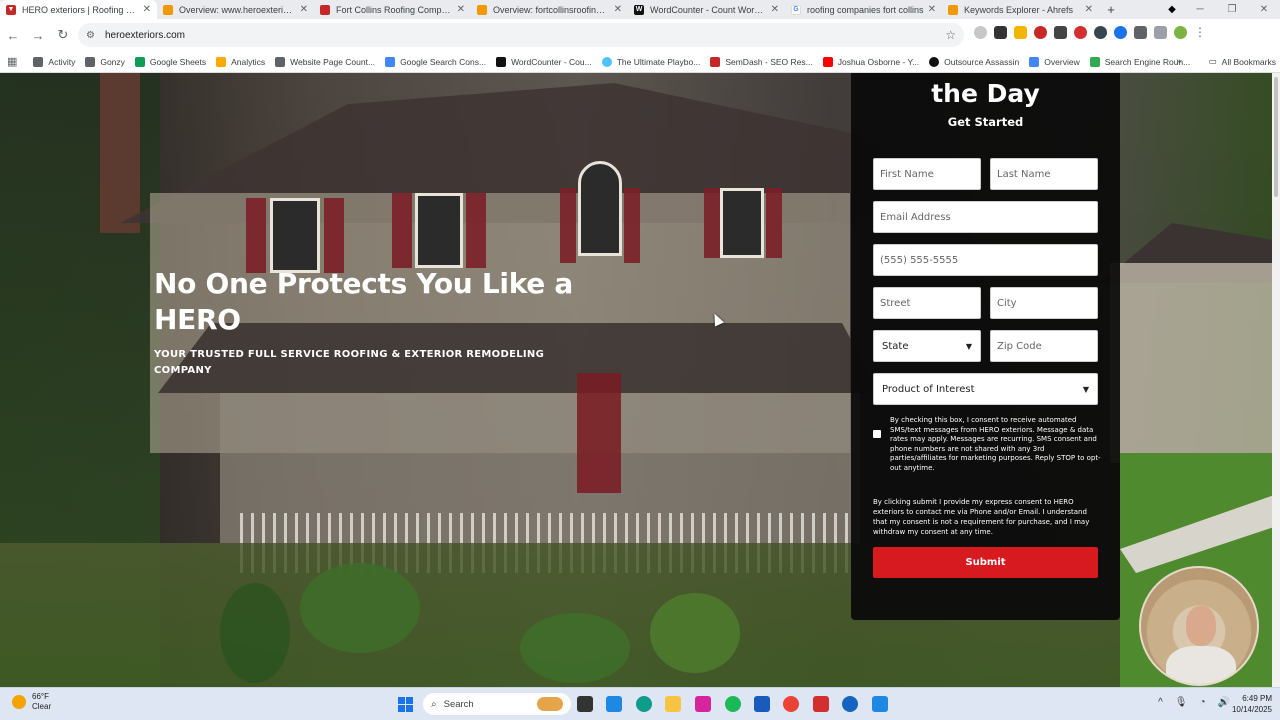 The width and height of the screenshot is (1280, 720). I want to click on menu-dots-icon: ⋮, so click(1200, 32).